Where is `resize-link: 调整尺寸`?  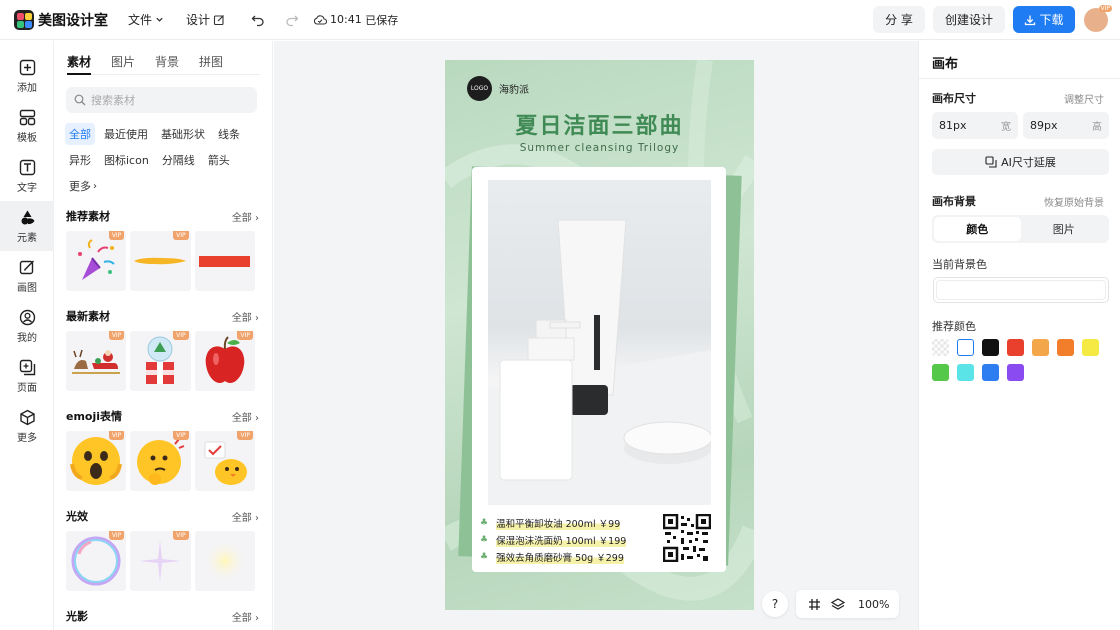
resize-link: 调整尺寸 is located at coordinates (1084, 98).